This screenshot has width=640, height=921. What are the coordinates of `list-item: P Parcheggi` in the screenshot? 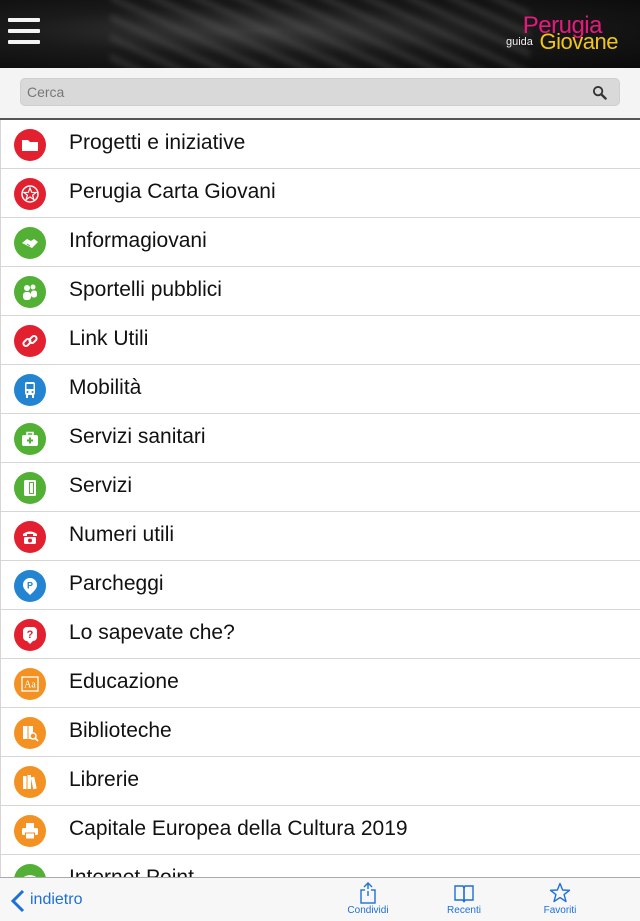 It's located at (320, 585).